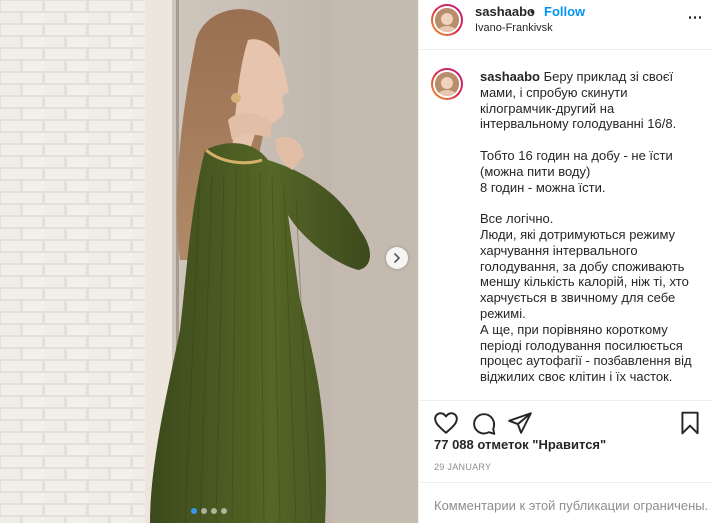  I want to click on comment-icon, so click(484, 423).